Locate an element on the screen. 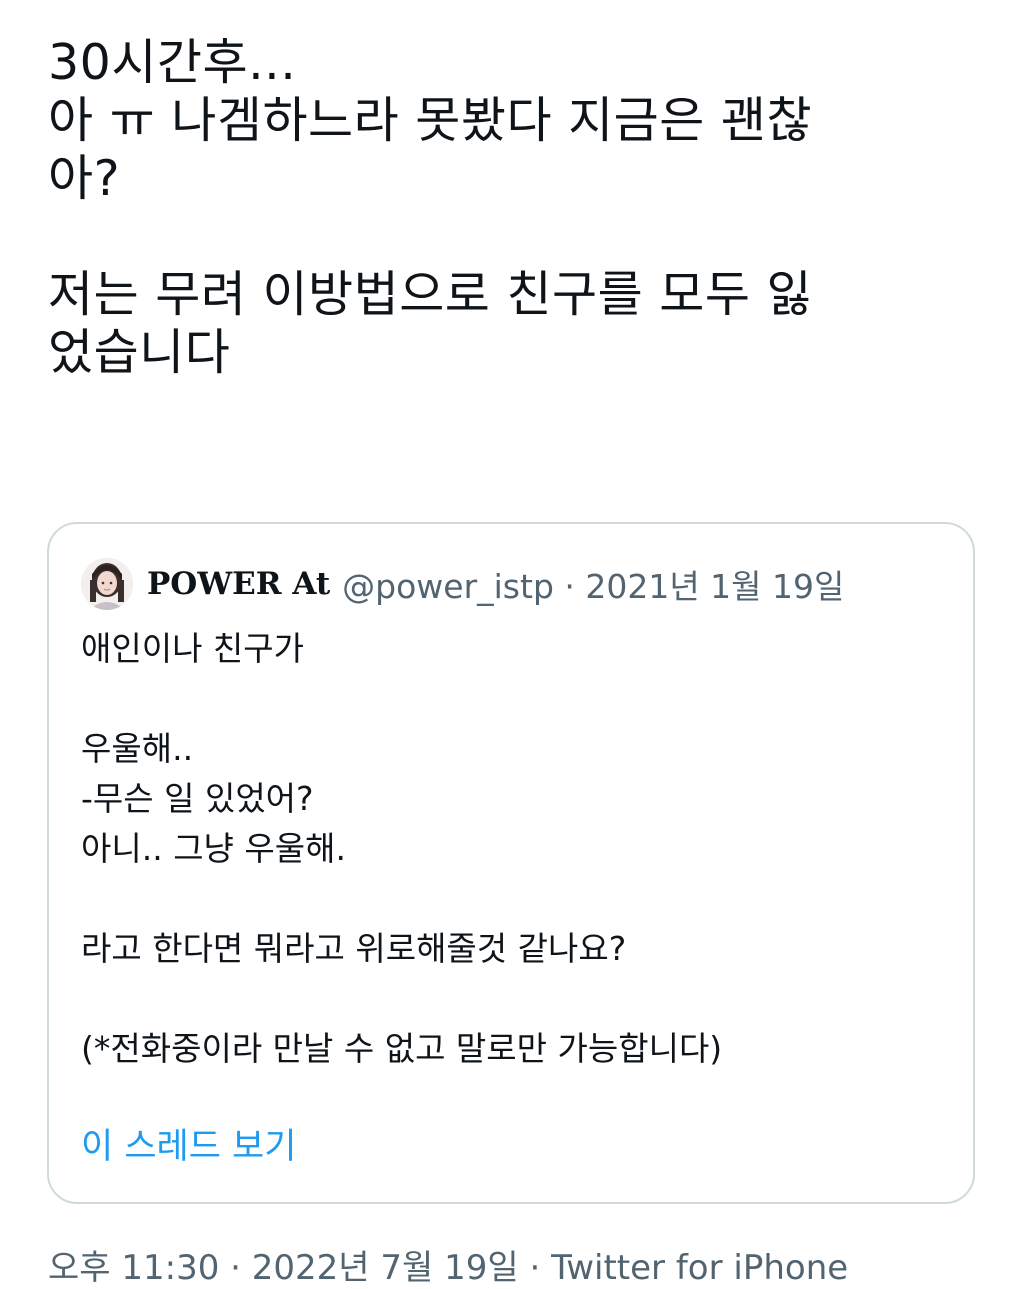 The height and width of the screenshot is (1289, 1024). show-thread-link: 이 스레드 보기 is located at coordinates (188, 1143).